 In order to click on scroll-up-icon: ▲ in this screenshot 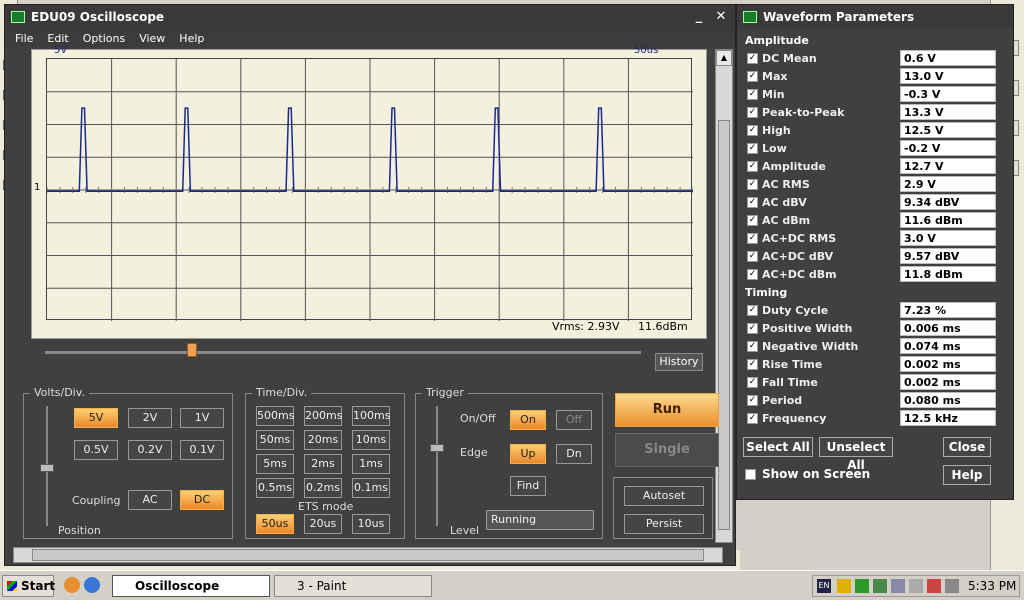, I will do `click(724, 58)`.